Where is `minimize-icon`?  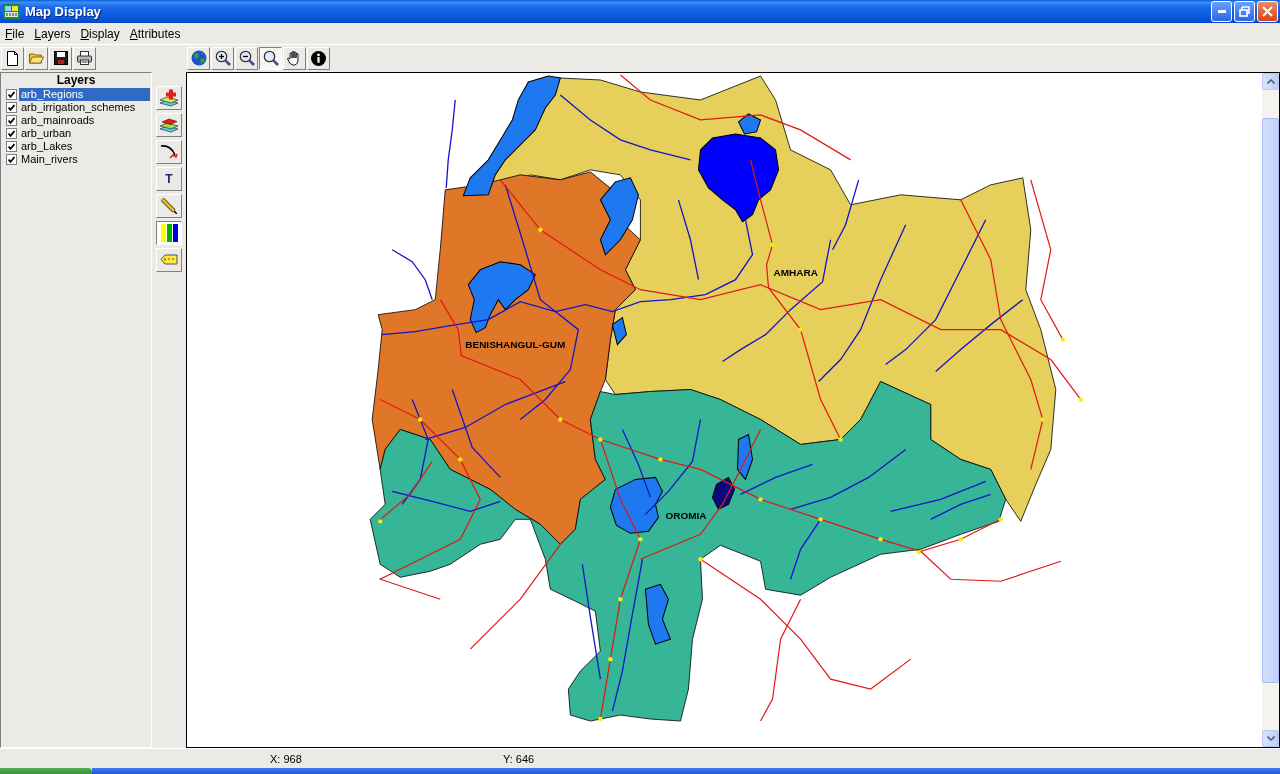
minimize-icon is located at coordinates (1221, 11).